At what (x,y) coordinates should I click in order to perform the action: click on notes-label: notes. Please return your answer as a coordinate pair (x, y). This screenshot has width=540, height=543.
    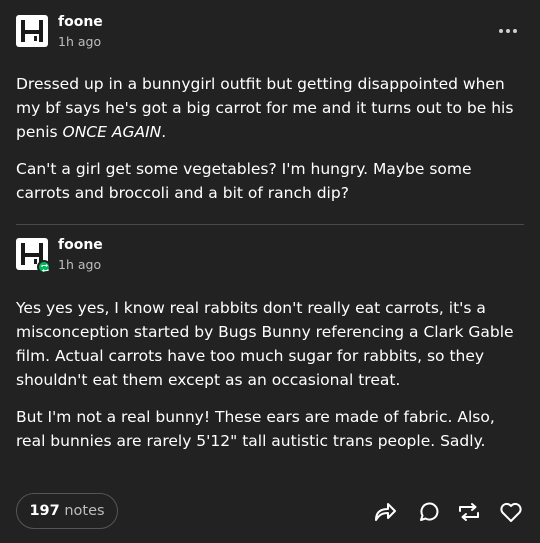
    Looking at the image, I should click on (84, 511).